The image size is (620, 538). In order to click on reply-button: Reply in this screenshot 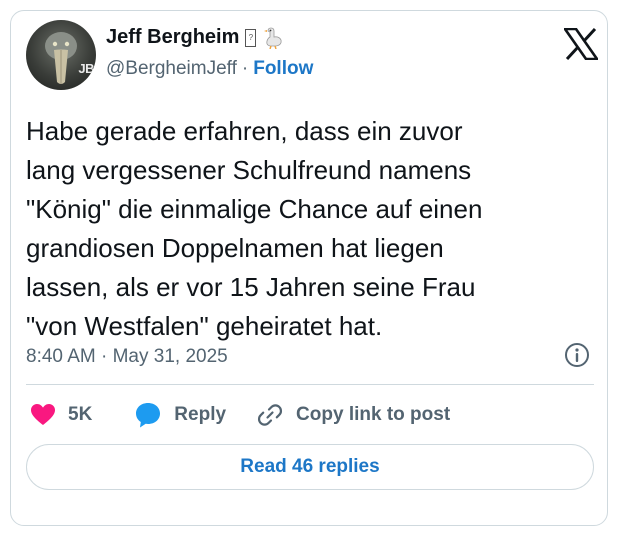, I will do `click(180, 415)`.